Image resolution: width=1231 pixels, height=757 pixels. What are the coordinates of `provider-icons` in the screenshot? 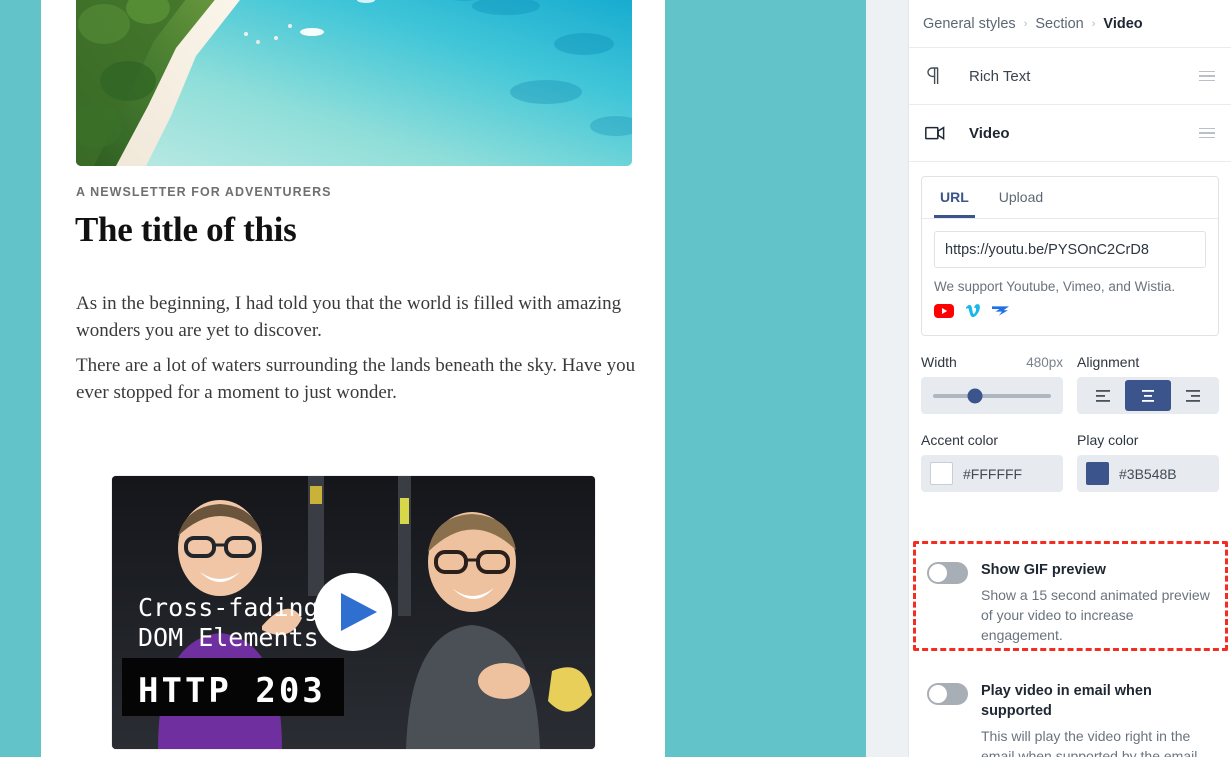 It's located at (1070, 313).